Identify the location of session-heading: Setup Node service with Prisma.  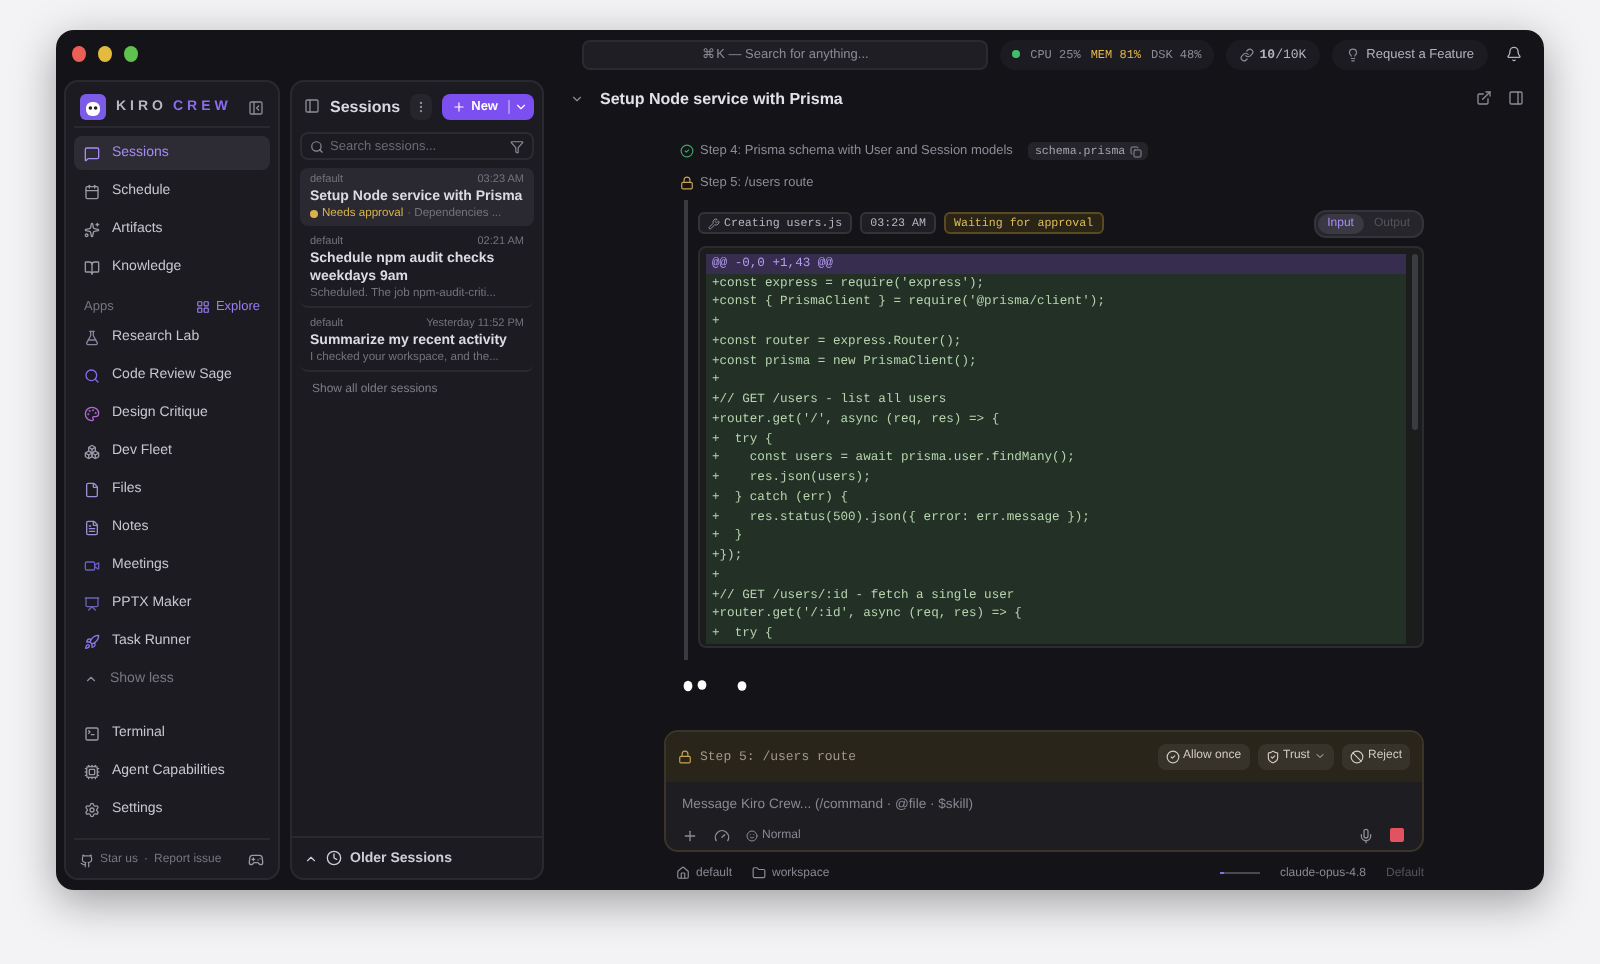
(722, 98).